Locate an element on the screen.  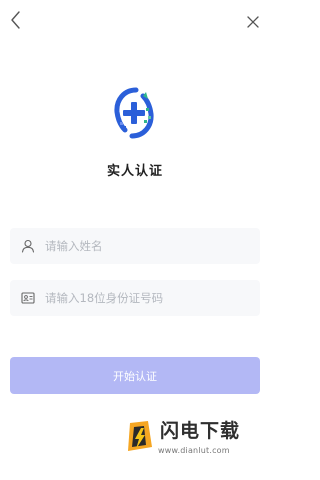
shield-plus-logo-icon is located at coordinates (134, 113).